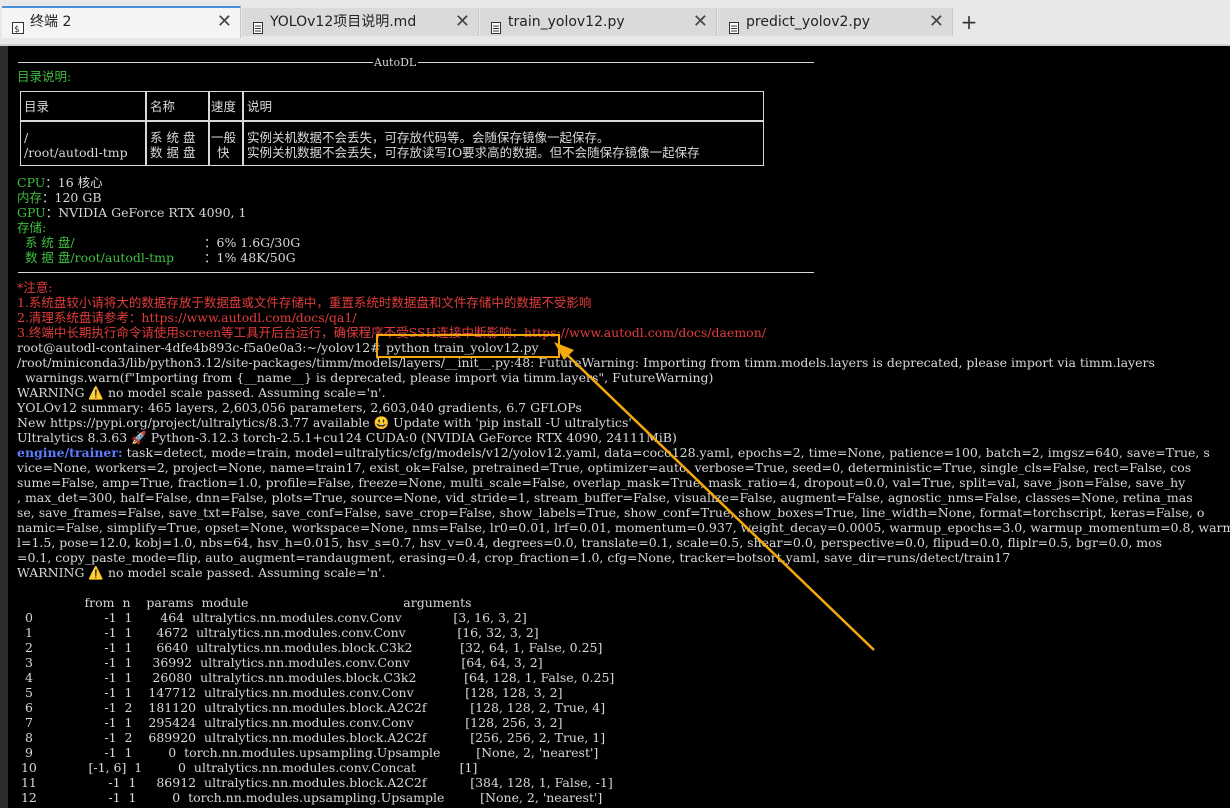 This screenshot has width=1230, height=808. I want to click on tab-yolov12-readme: YOLOv12项目说明.md ✕, so click(360, 22).